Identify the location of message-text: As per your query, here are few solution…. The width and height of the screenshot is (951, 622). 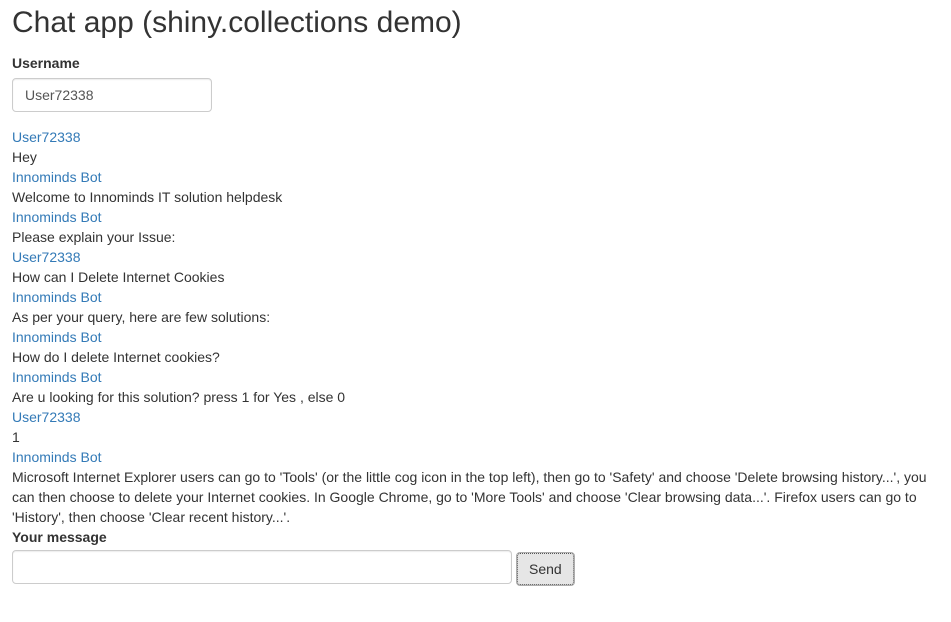
(141, 317).